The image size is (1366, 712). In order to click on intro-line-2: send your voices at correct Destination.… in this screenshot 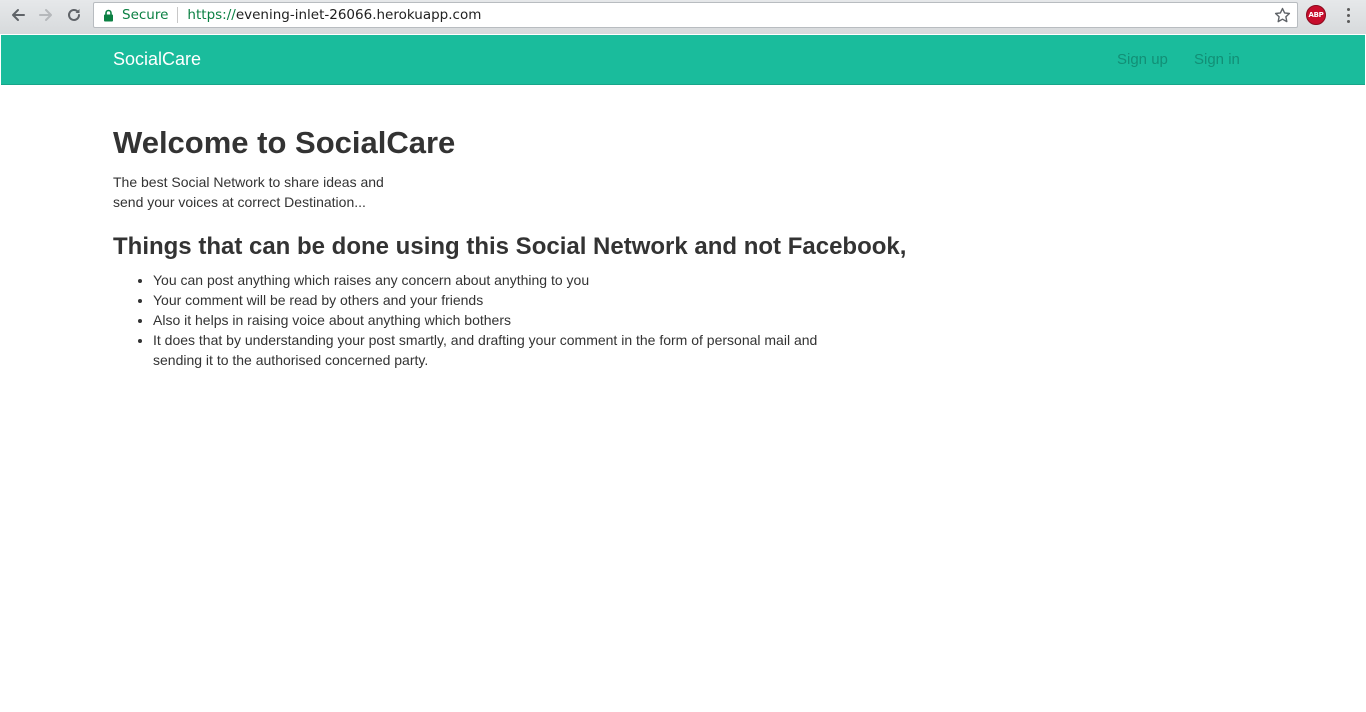, I will do `click(239, 202)`.